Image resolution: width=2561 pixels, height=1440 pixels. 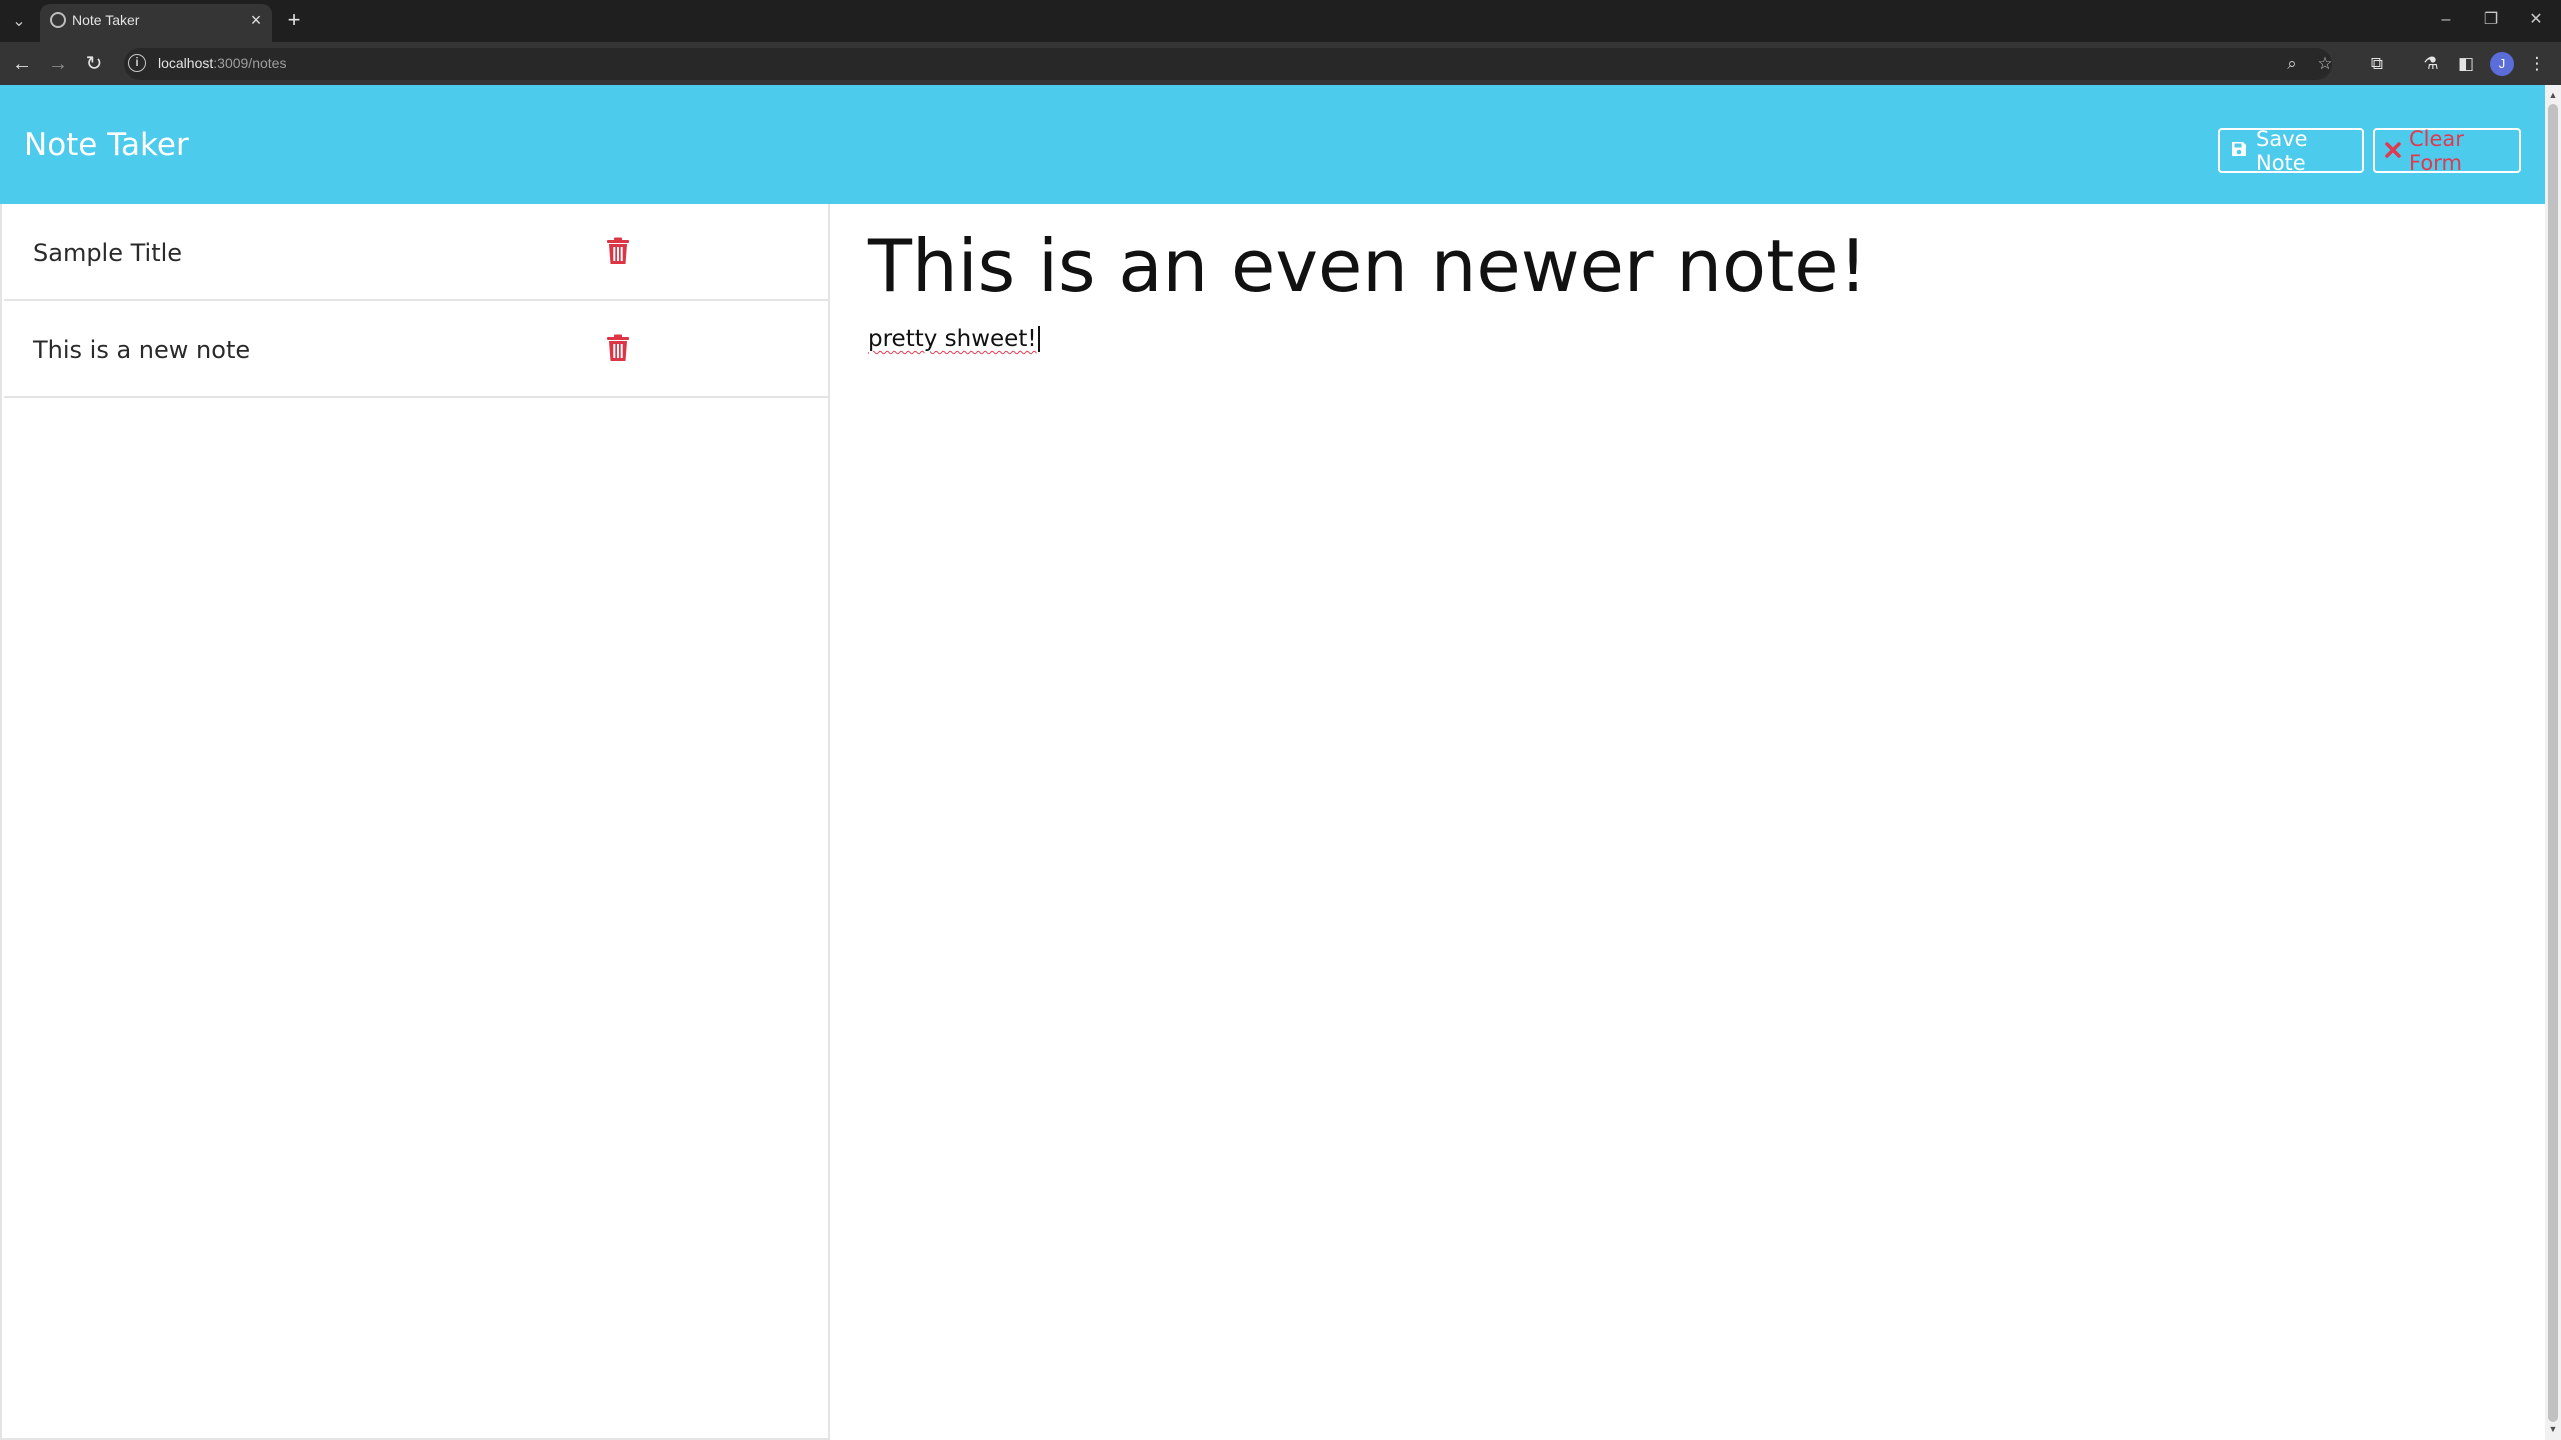 What do you see at coordinates (417, 349) in the screenshot?
I see `note-list-item: This is a new note` at bounding box center [417, 349].